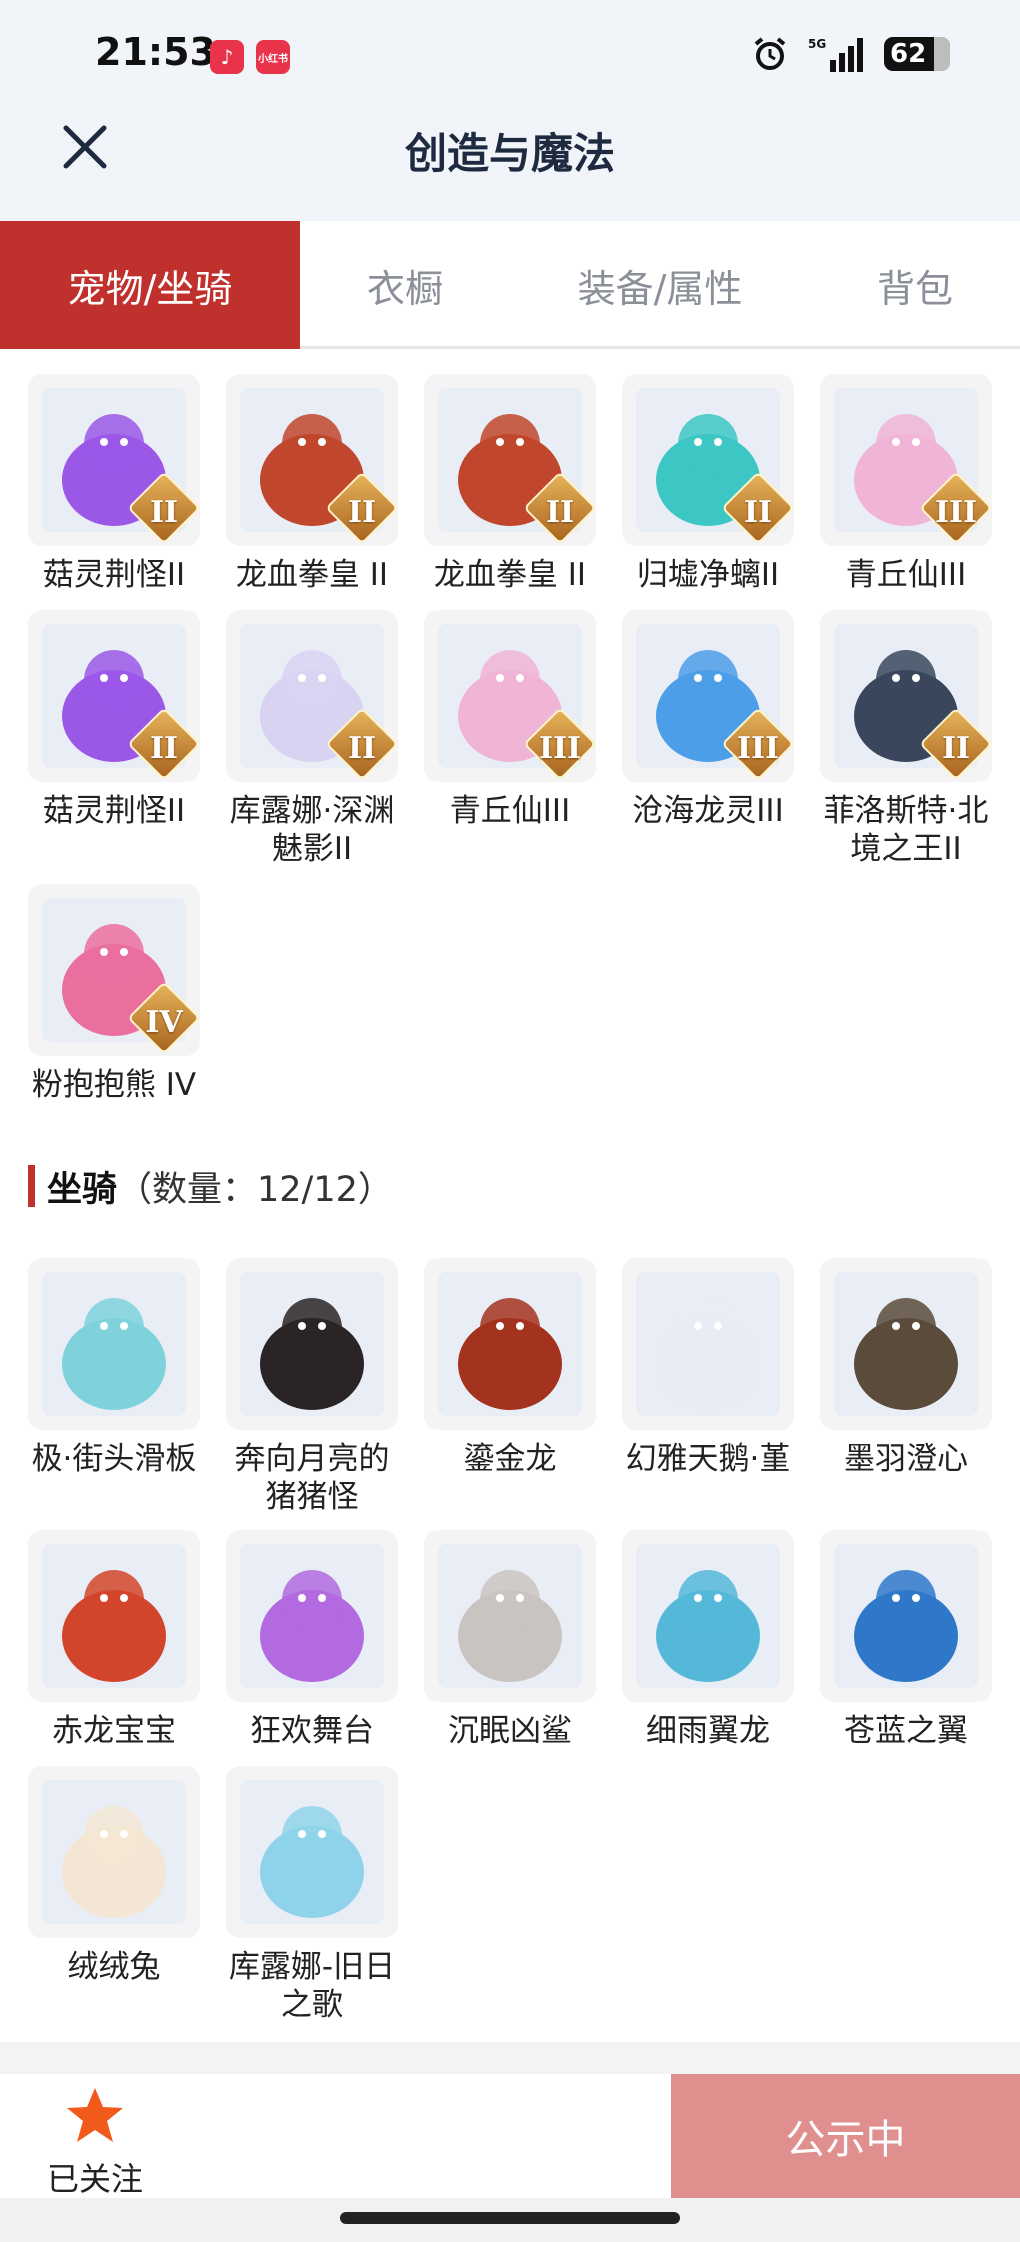  I want to click on item-name: 粉抱抱熊 IV, so click(114, 1085).